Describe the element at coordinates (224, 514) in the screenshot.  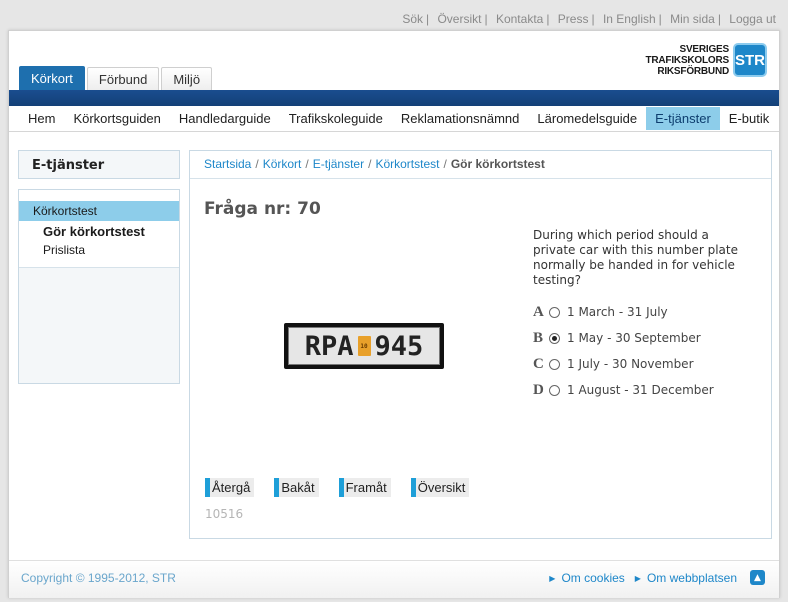
I see `question-id: 10516` at that location.